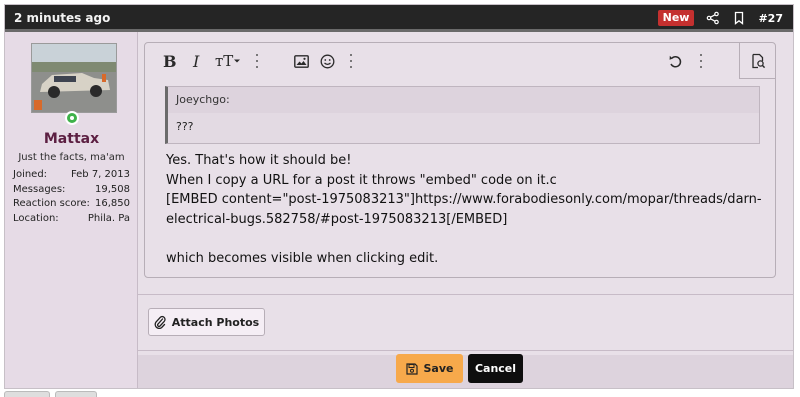 The image size is (800, 397). What do you see at coordinates (112, 203) in the screenshot?
I see `stat-value: 16,850` at bounding box center [112, 203].